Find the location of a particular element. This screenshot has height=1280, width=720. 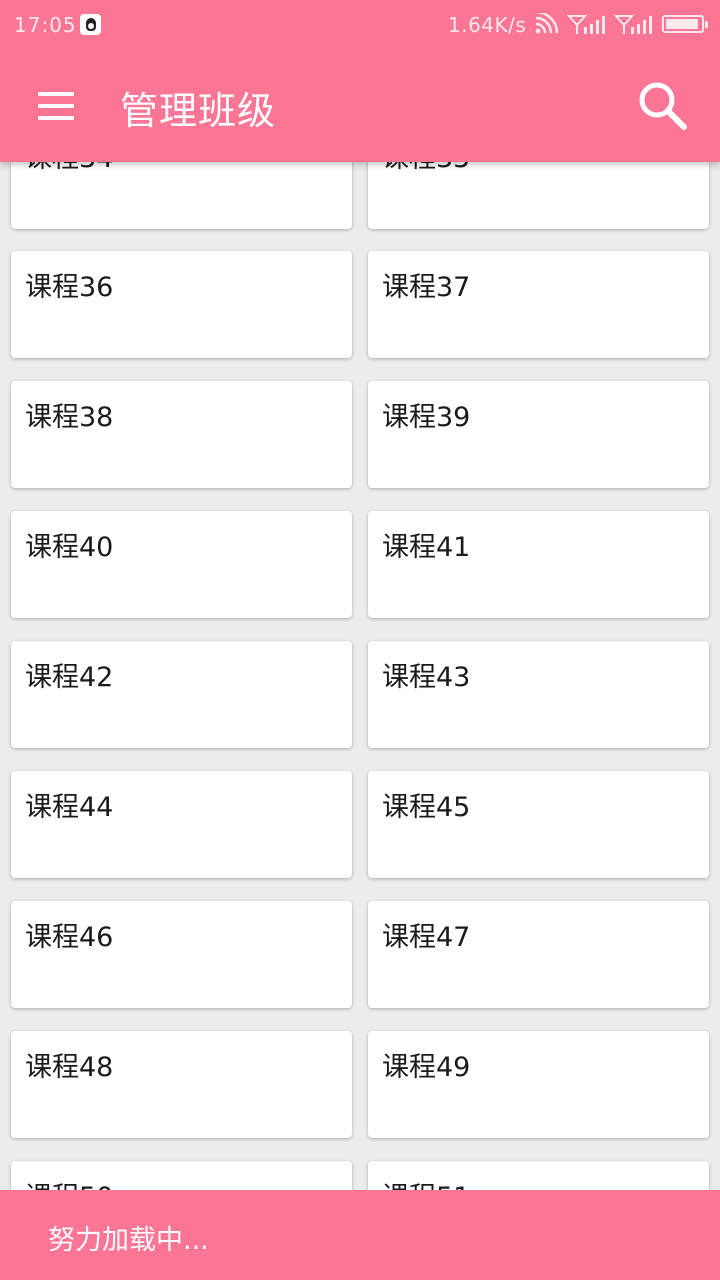

search-button is located at coordinates (662, 106).